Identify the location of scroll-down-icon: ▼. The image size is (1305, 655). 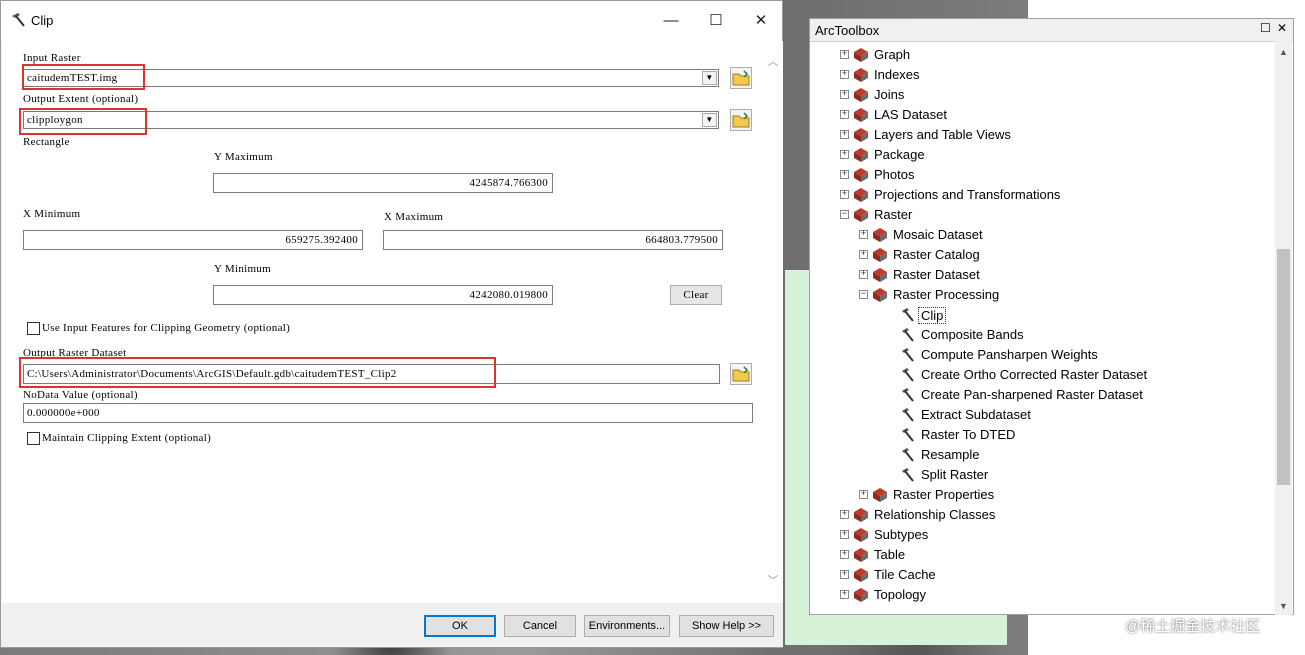
(1283, 606).